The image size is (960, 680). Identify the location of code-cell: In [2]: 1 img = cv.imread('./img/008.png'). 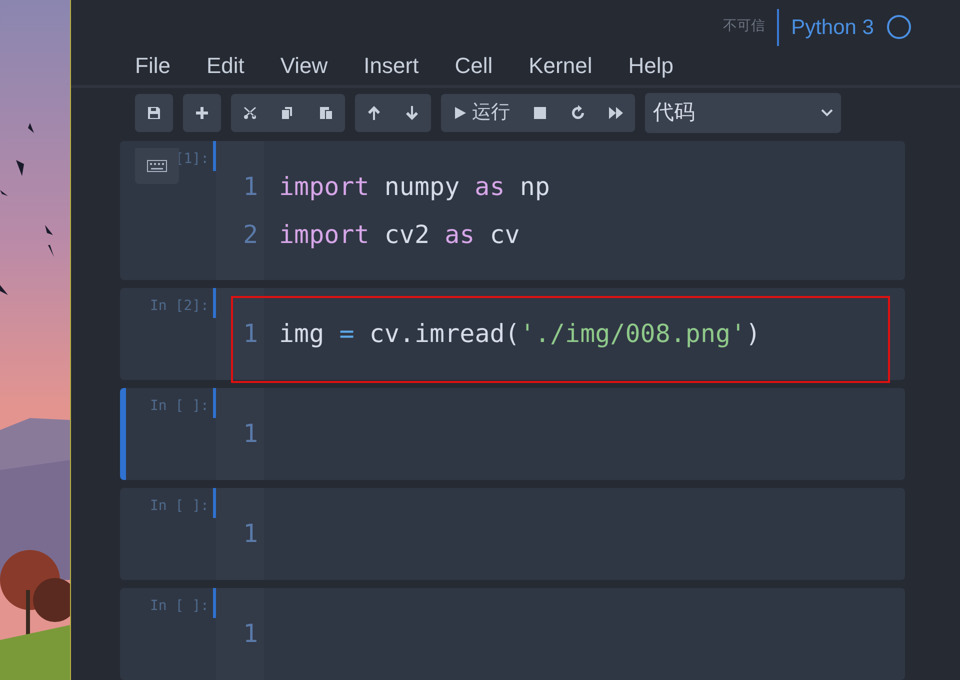
(512, 334).